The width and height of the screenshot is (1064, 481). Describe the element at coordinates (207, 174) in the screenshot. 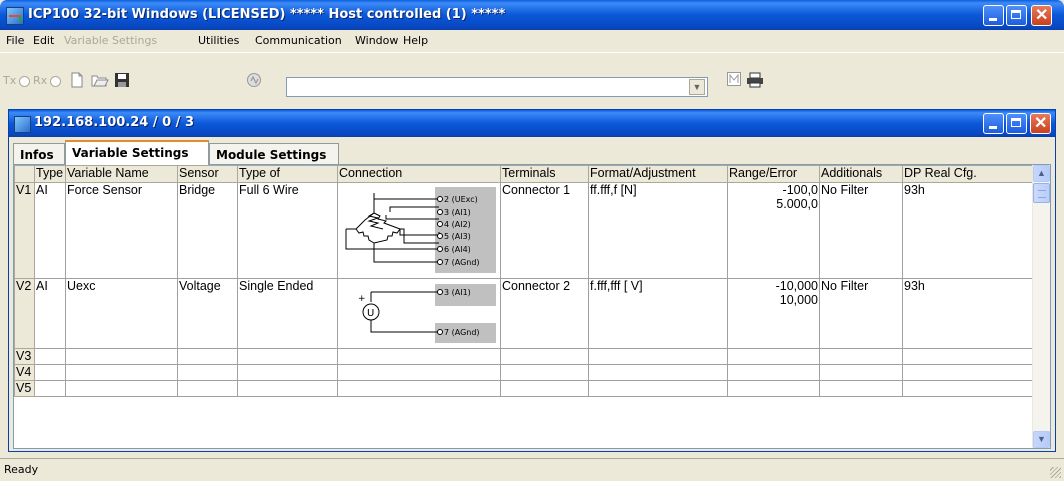

I see `col-header-sensor: Sensor` at that location.